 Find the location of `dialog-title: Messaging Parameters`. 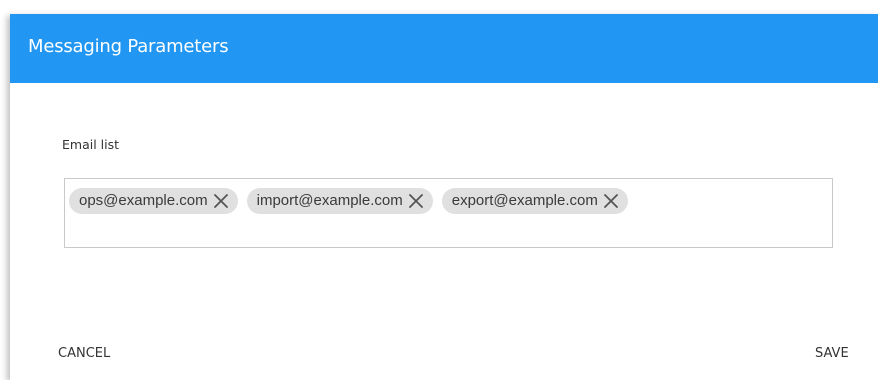

dialog-title: Messaging Parameters is located at coordinates (128, 46).